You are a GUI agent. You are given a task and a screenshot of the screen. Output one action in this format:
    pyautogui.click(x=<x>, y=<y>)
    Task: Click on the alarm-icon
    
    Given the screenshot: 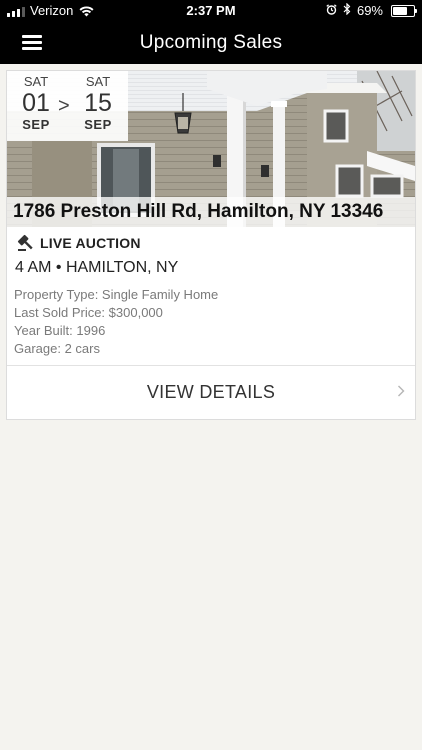 What is the action you would take?
    pyautogui.click(x=331, y=11)
    